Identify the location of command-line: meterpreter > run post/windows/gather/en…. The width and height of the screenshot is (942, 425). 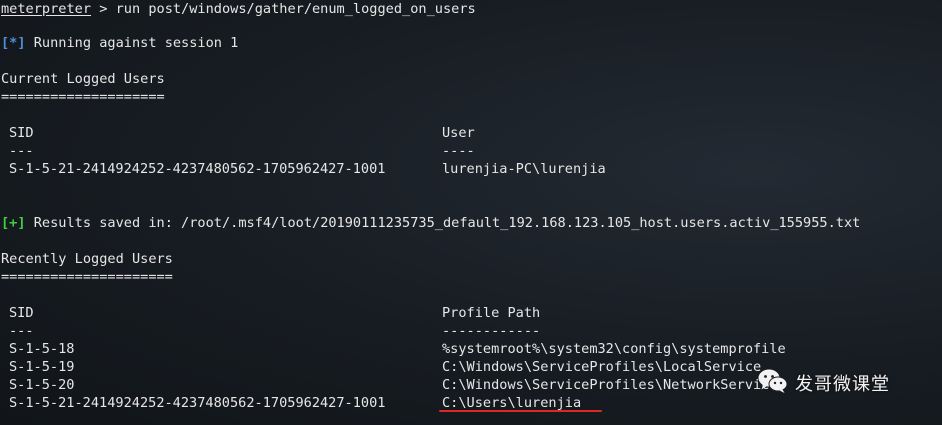
(238, 9).